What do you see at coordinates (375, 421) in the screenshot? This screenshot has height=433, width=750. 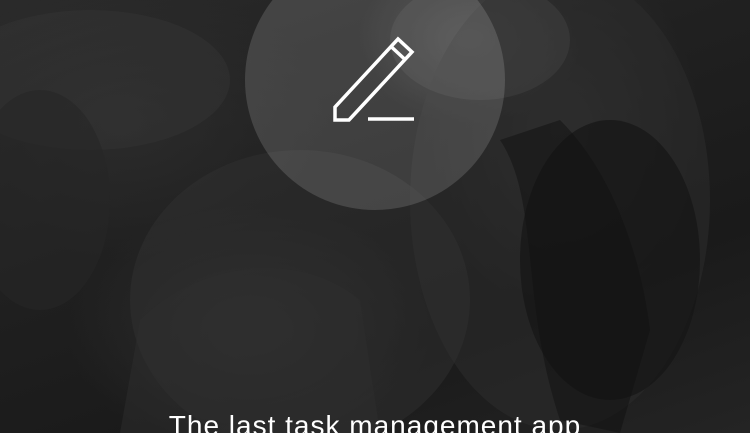 I see `tagline: The last task management app` at bounding box center [375, 421].